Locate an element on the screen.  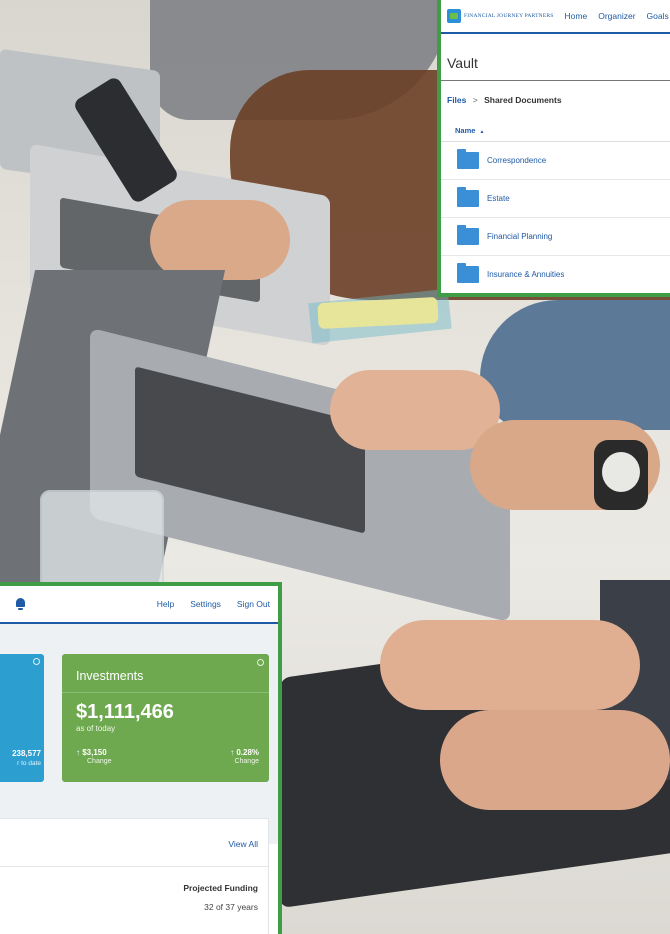
utility-links: Help Settings Sign Out is located at coordinates (213, 604).